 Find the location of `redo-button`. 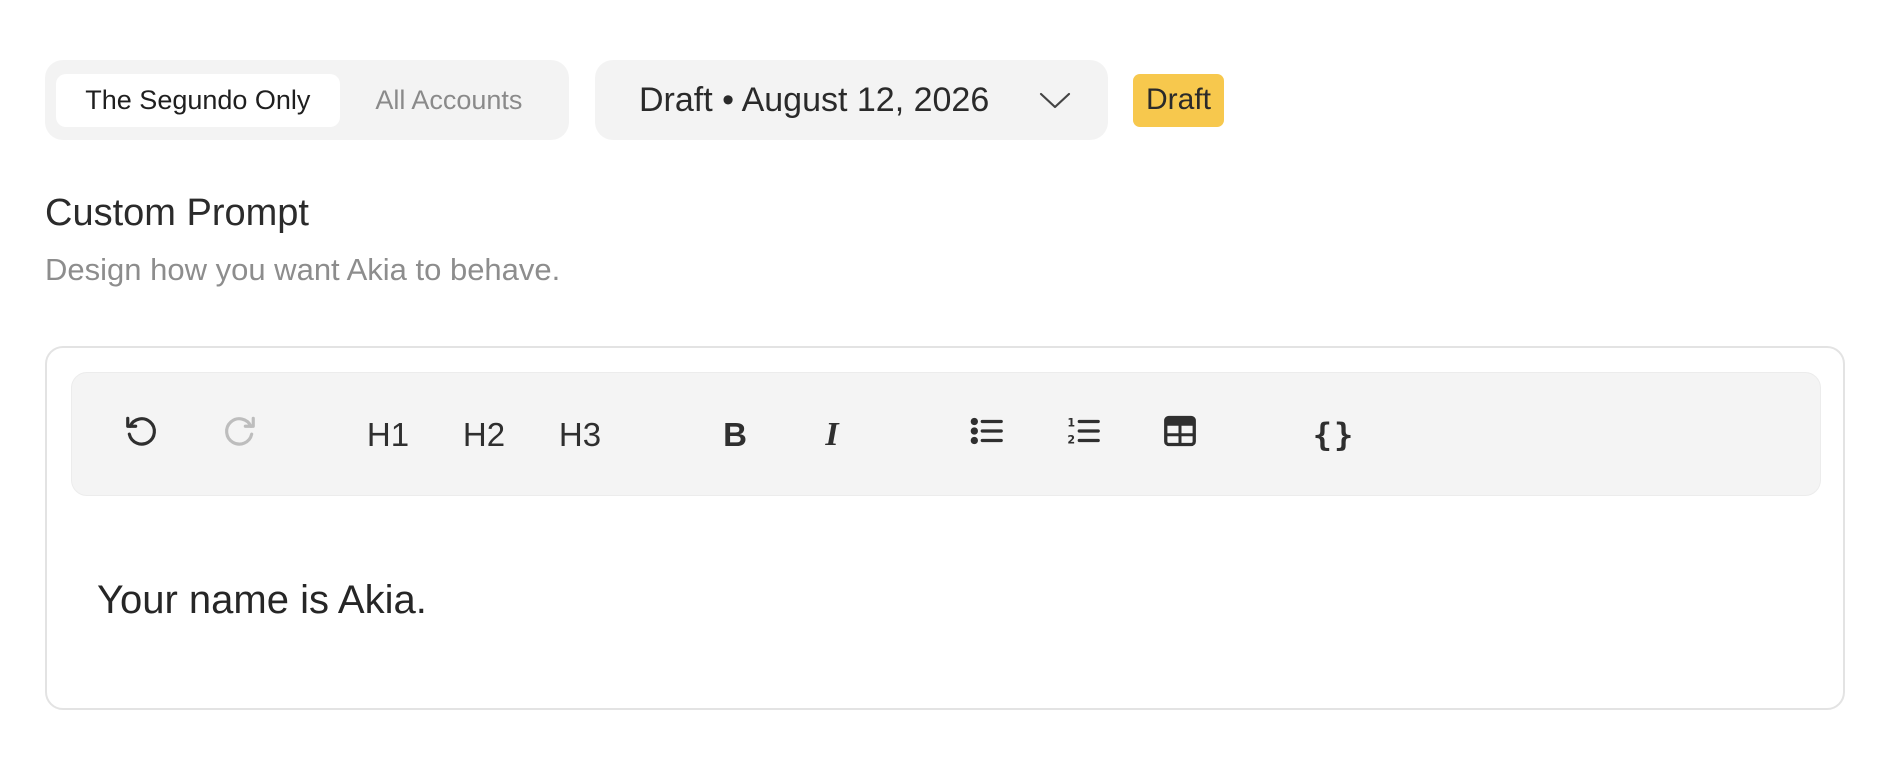

redo-button is located at coordinates (239, 435).